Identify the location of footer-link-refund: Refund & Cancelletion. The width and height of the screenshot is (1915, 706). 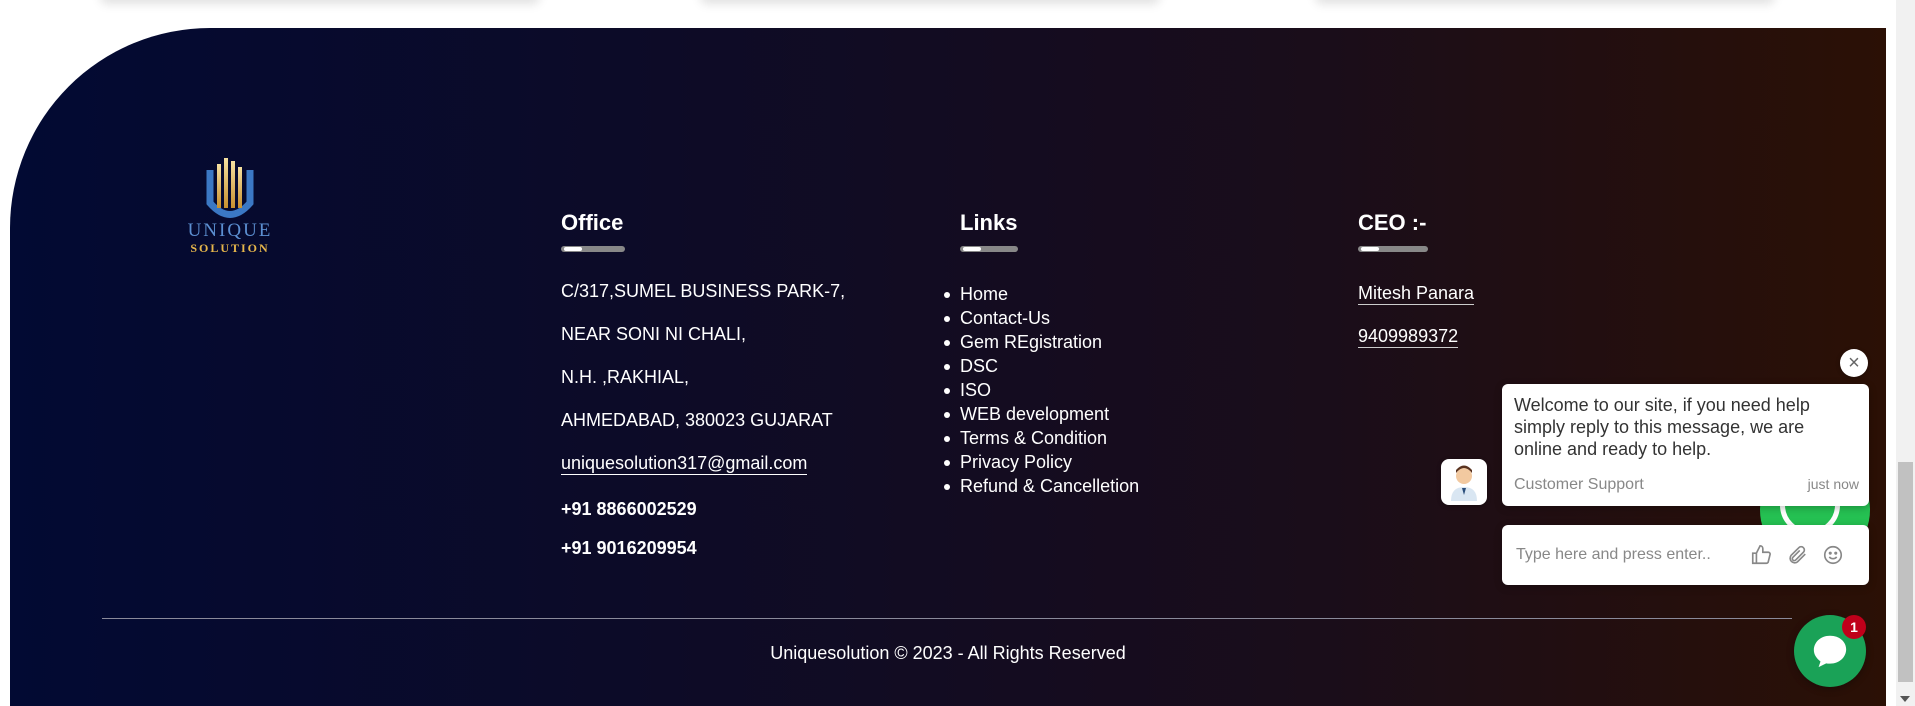
(1041, 486).